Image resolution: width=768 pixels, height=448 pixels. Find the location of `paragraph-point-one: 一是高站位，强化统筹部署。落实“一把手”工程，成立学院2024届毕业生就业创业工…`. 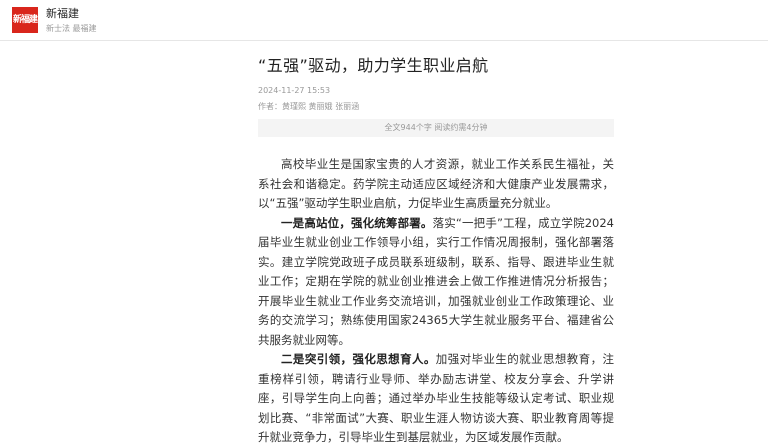

paragraph-point-one: 一是高站位，强化统筹部署。落实“一把手”工程，成立学院2024届毕业生就业创业工… is located at coordinates (436, 282).